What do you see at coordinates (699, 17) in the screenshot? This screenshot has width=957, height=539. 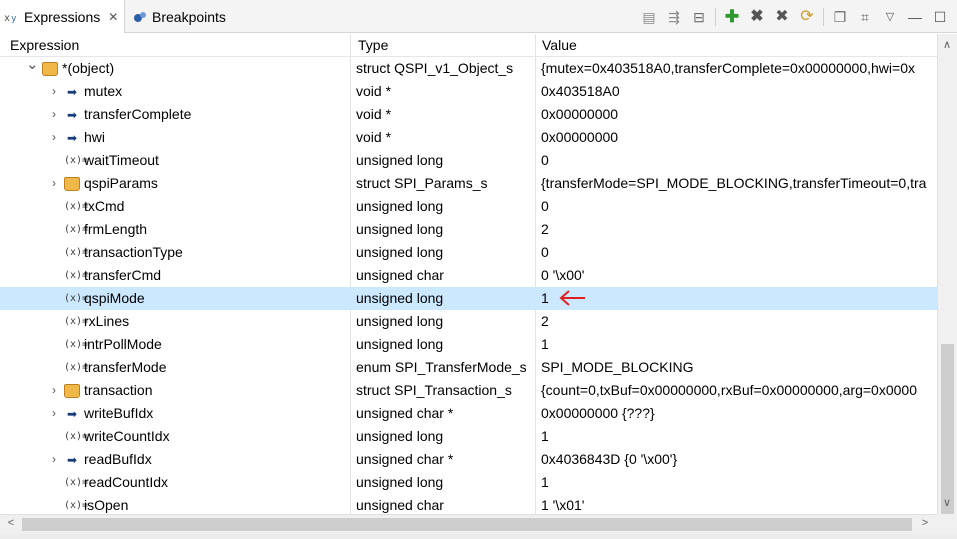 I see `collapse-all-icon: ⊟` at bounding box center [699, 17].